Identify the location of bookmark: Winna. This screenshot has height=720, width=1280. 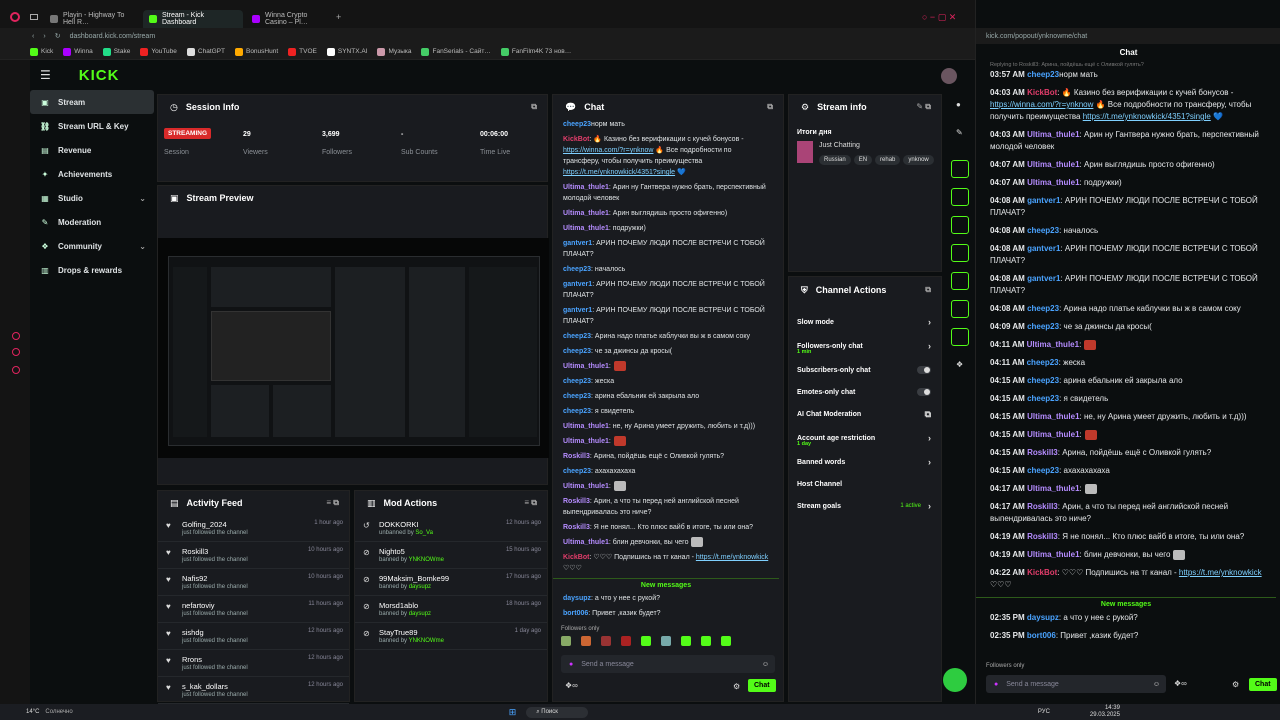
(78, 51).